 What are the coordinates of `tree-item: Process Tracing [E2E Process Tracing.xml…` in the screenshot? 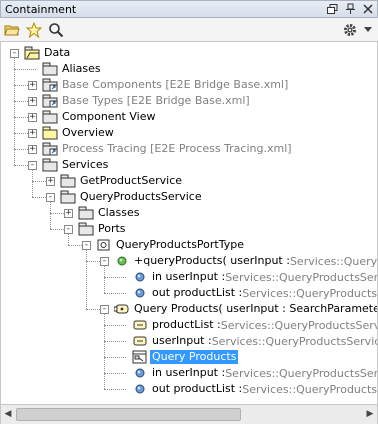 It's located at (167, 149).